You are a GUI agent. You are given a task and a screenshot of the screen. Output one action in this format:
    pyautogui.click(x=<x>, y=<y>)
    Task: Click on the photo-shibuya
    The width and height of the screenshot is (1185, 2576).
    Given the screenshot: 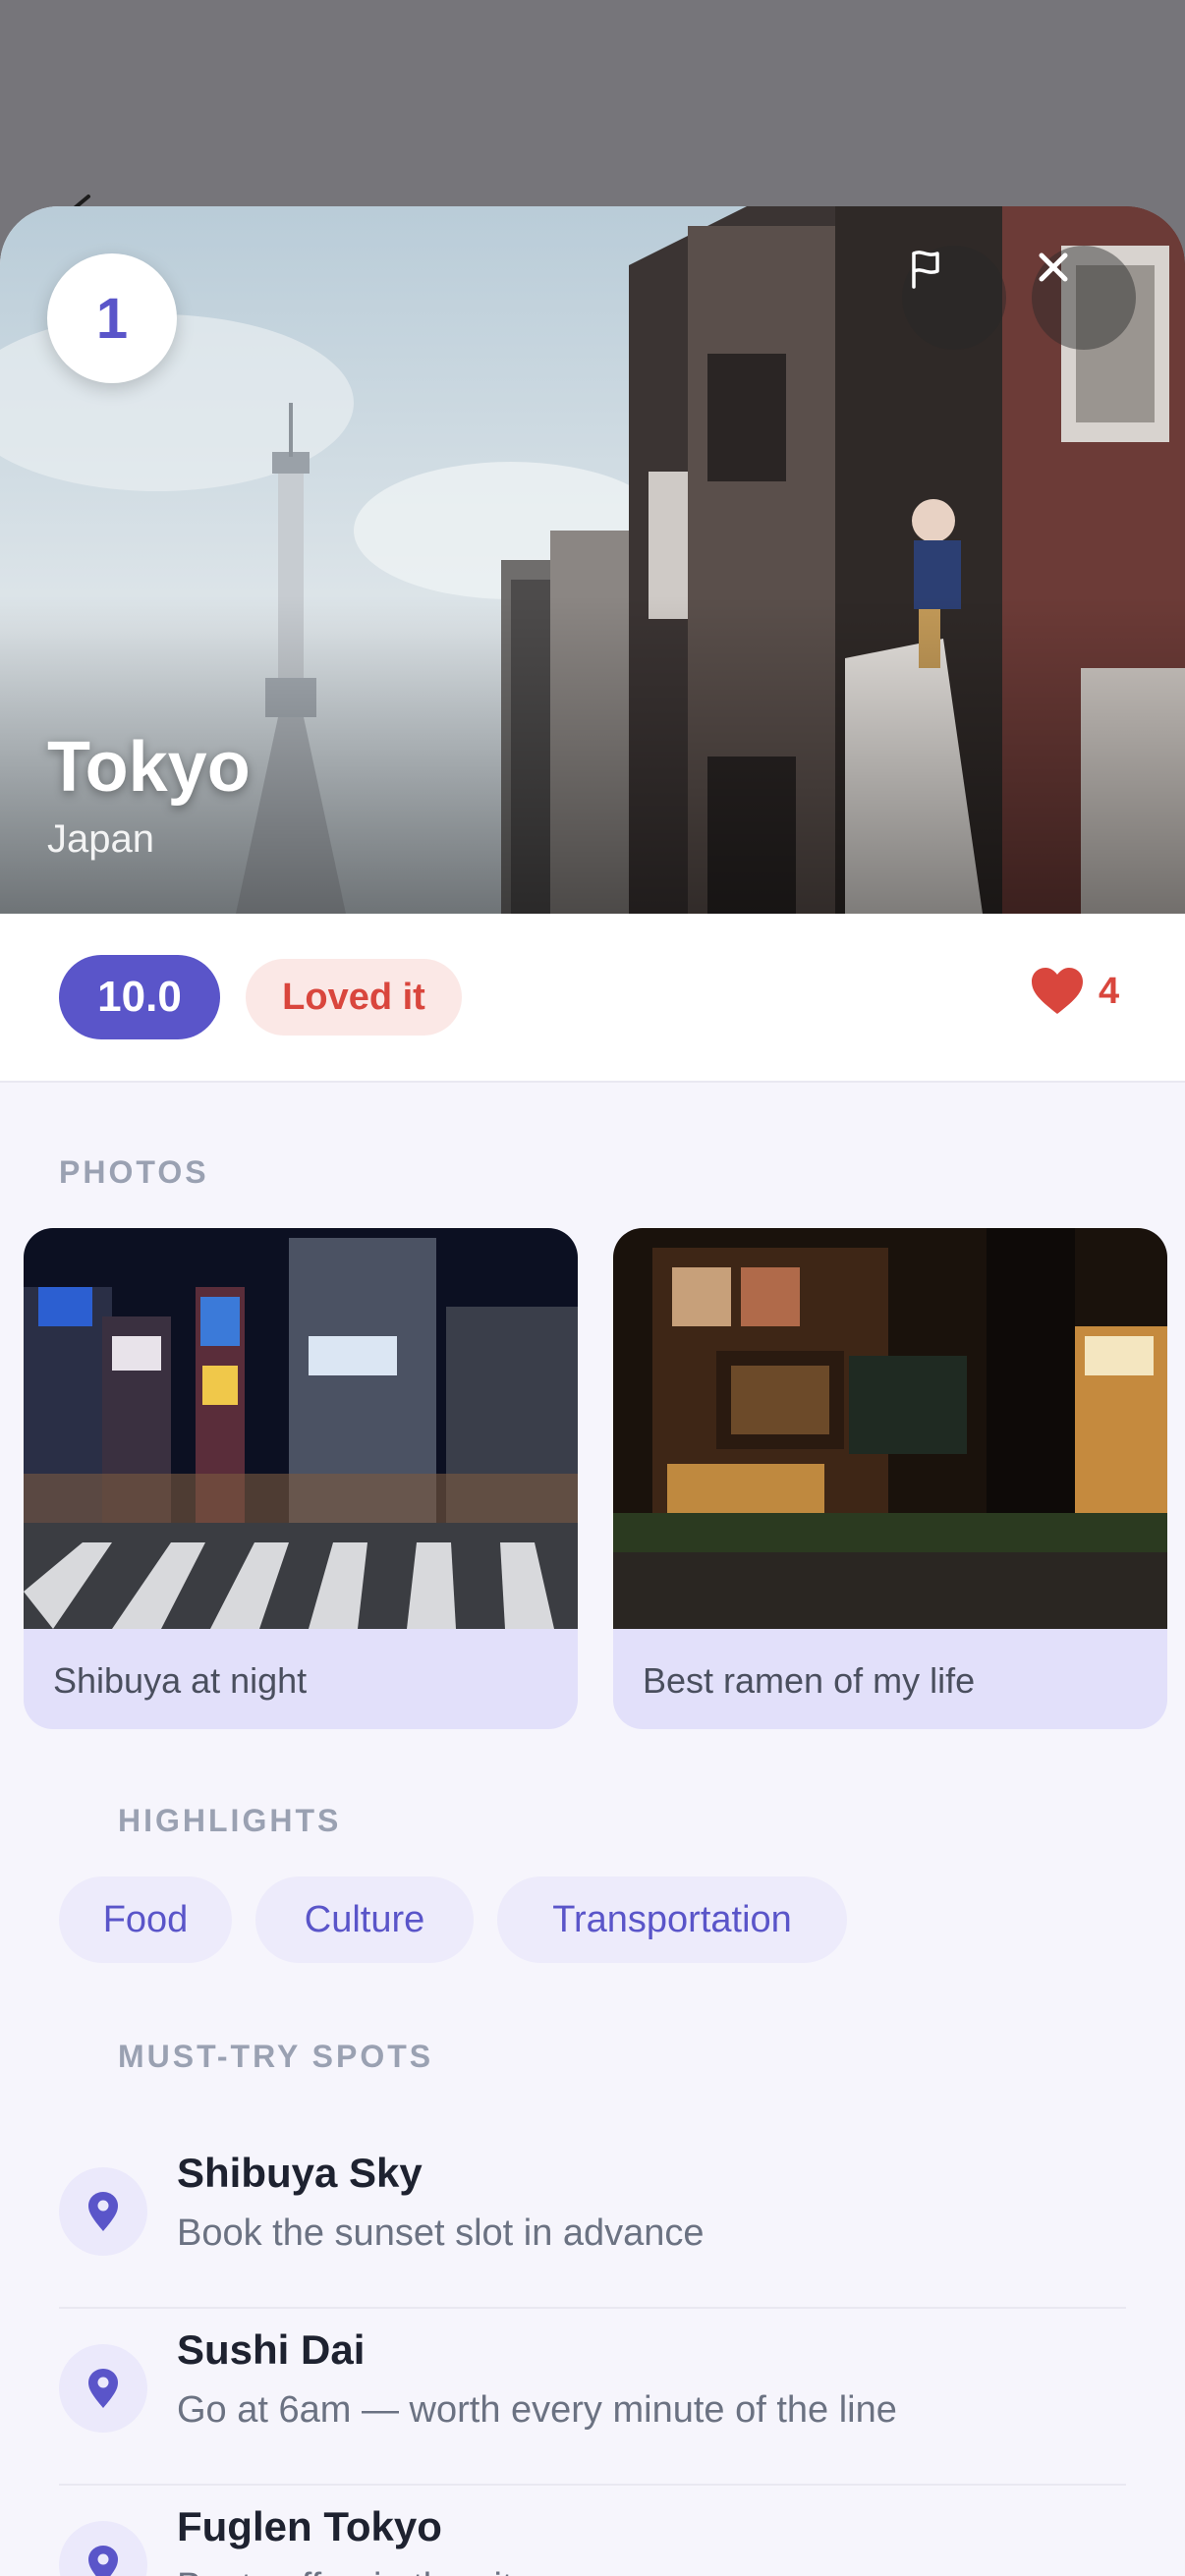 What is the action you would take?
    pyautogui.click(x=301, y=1428)
    